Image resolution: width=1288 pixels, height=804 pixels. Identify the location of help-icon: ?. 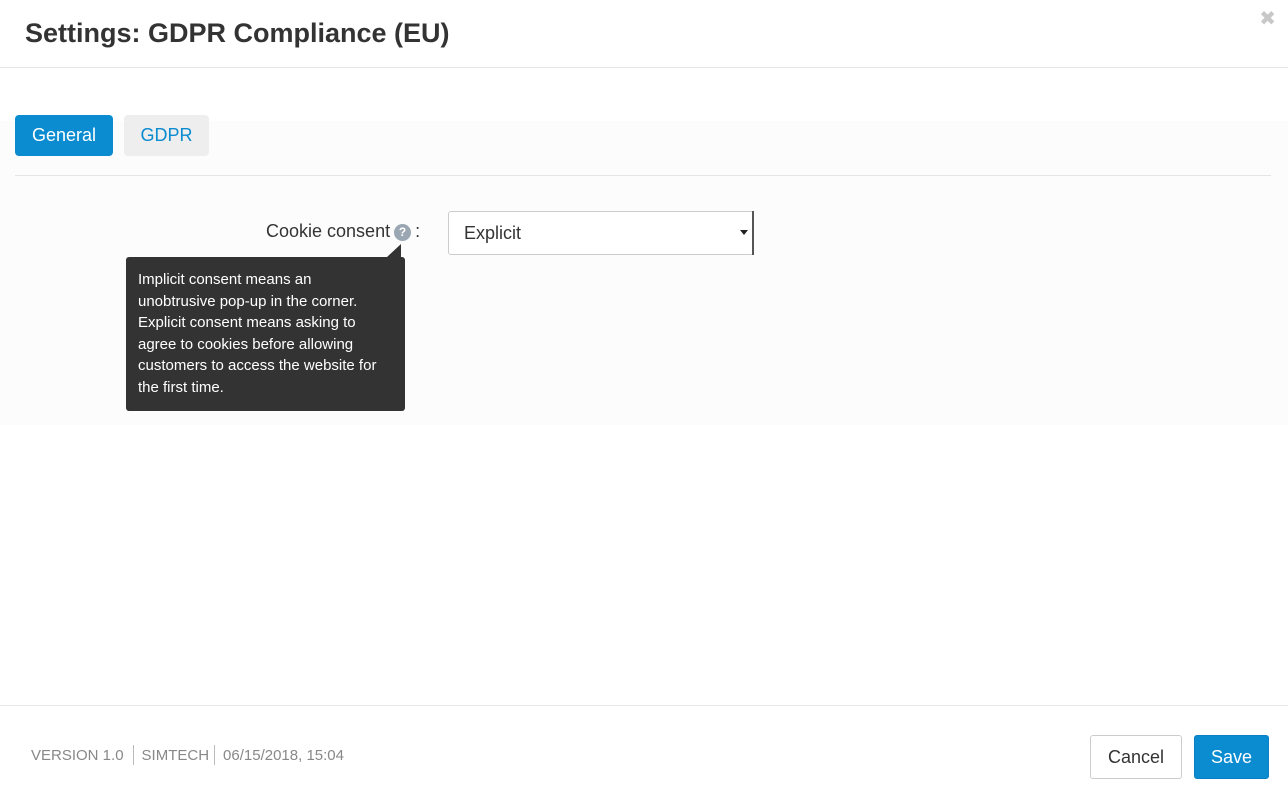
(403, 232).